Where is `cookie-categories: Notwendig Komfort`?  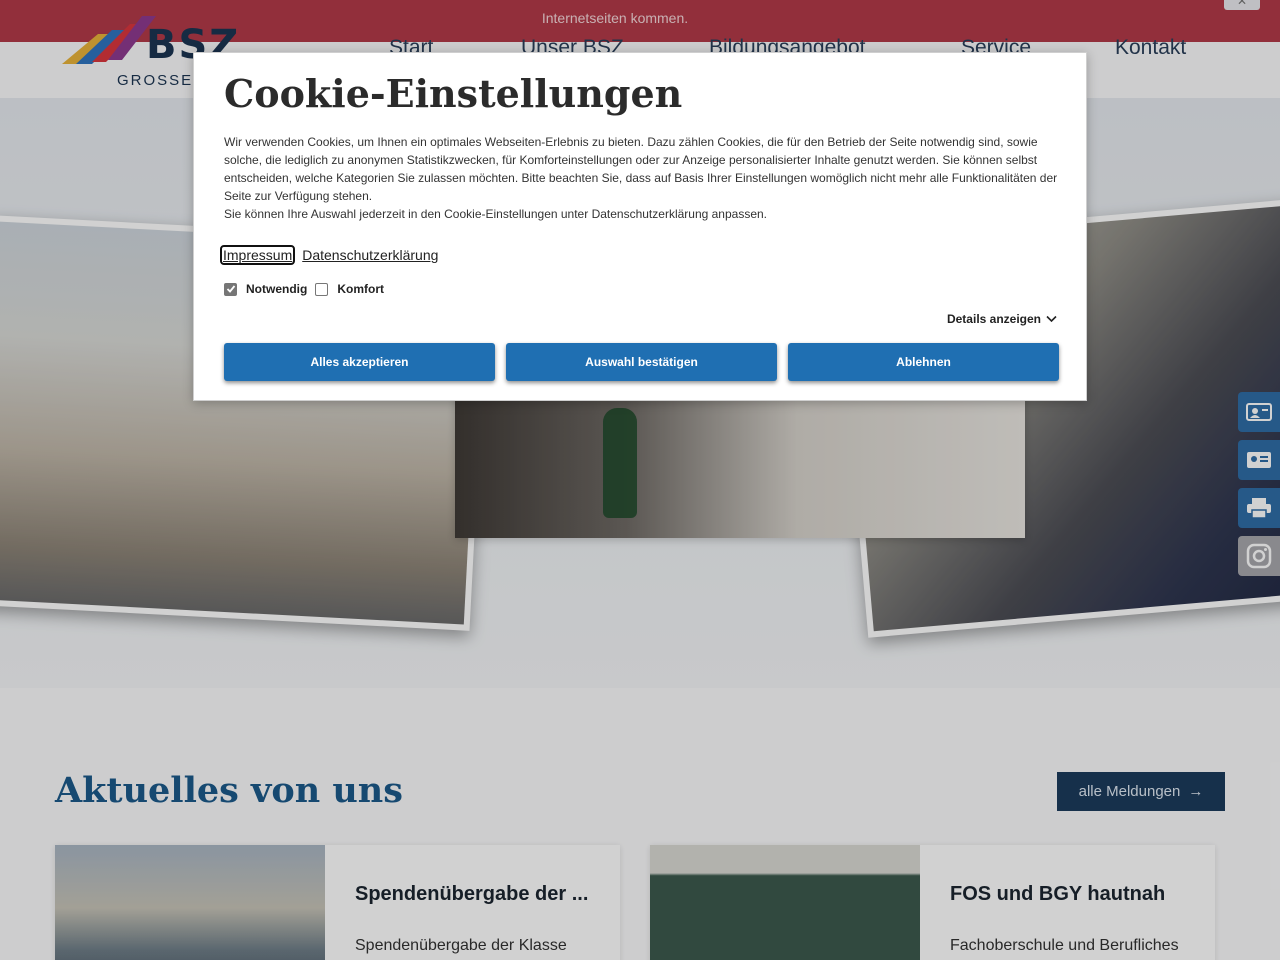
cookie-categories: Notwendig Komfort is located at coordinates (308, 289).